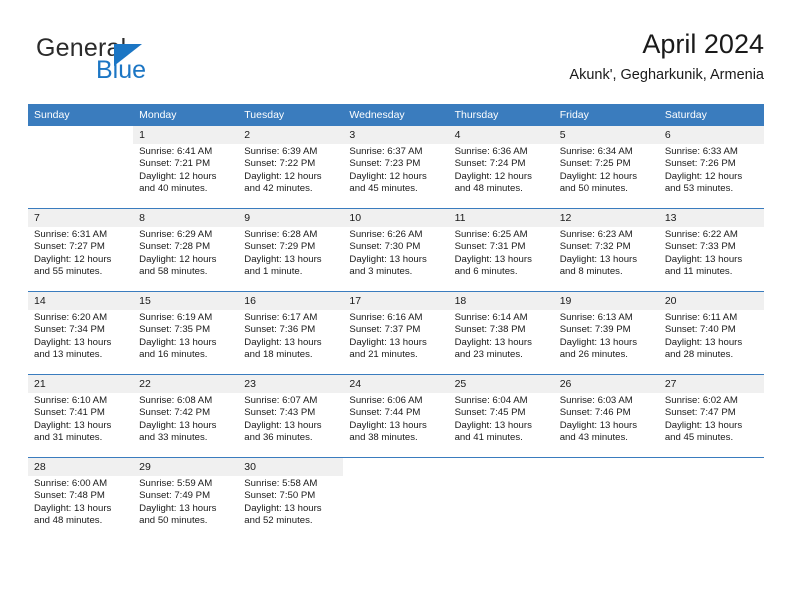  Describe the element at coordinates (186, 300) in the screenshot. I see `day-number: 15` at that location.